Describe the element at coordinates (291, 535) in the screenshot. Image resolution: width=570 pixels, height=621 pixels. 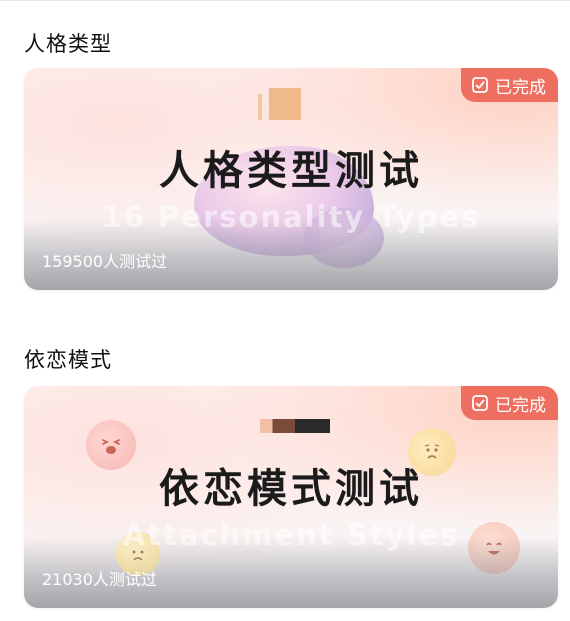
I see `card-subtitle: Attachment Styles` at that location.